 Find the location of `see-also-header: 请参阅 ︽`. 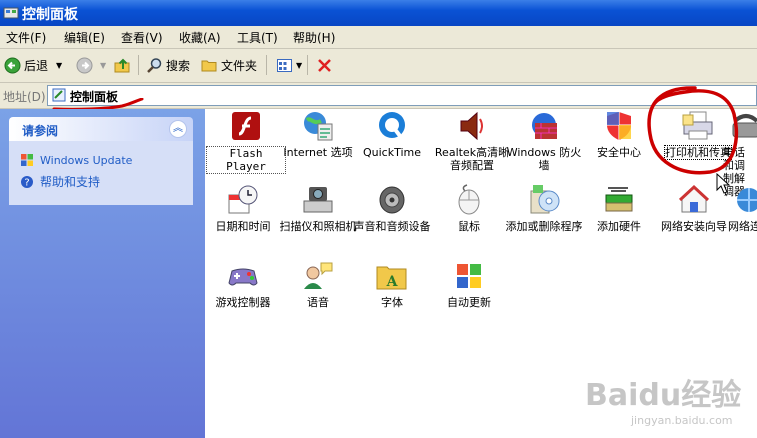

see-also-header: 请参阅 ︽ is located at coordinates (101, 129).